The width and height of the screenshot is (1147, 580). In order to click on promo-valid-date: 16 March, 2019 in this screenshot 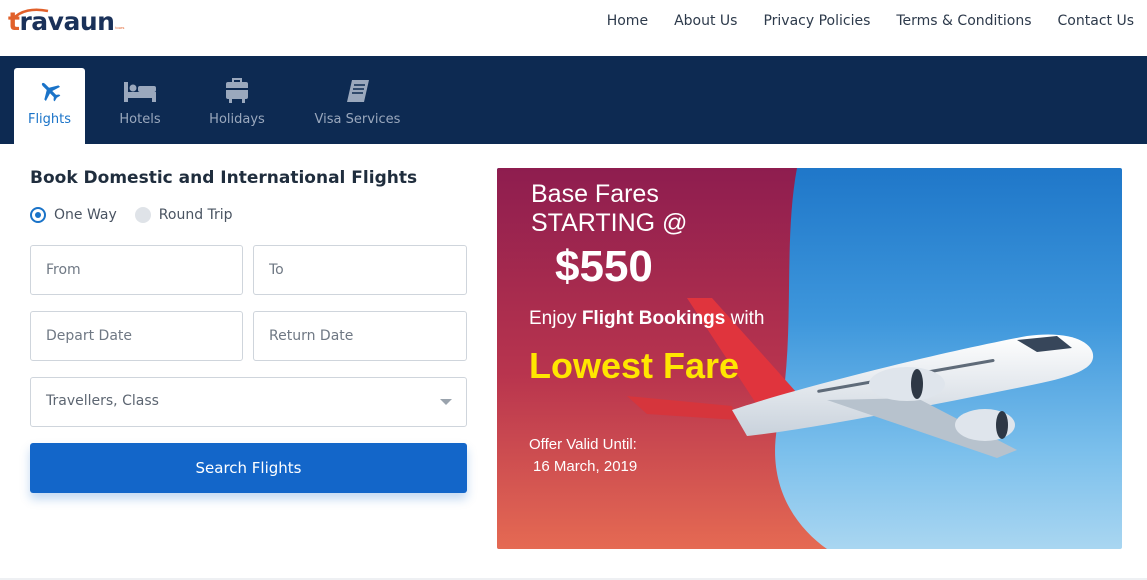, I will do `click(585, 466)`.